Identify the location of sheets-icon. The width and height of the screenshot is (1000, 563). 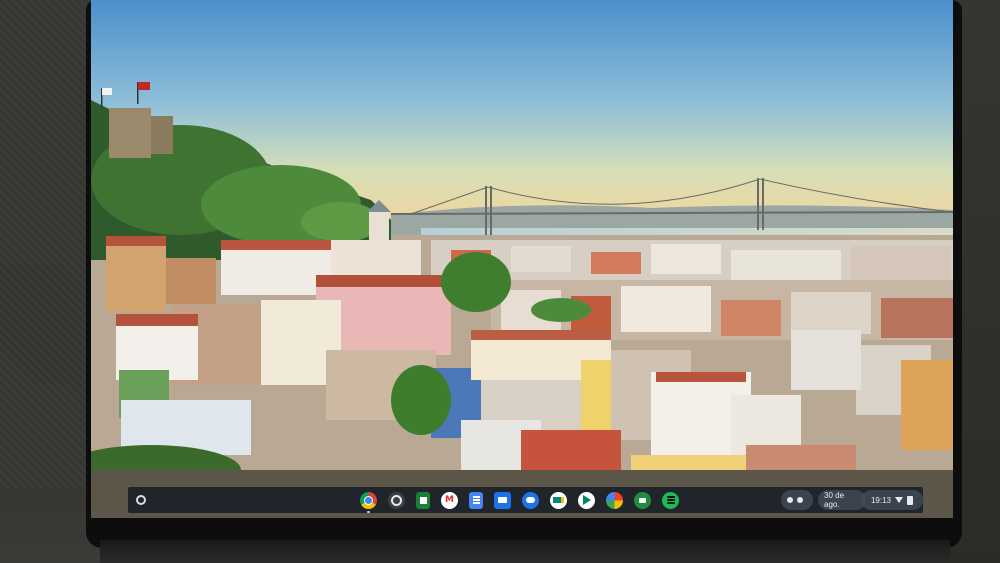
(423, 500).